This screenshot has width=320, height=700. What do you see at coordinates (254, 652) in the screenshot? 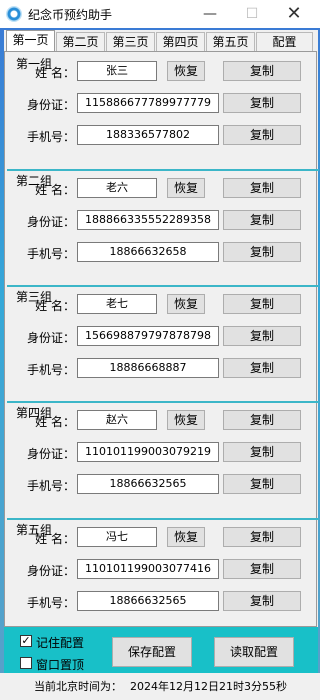
I see `load-config-button: 读取配置` at bounding box center [254, 652].